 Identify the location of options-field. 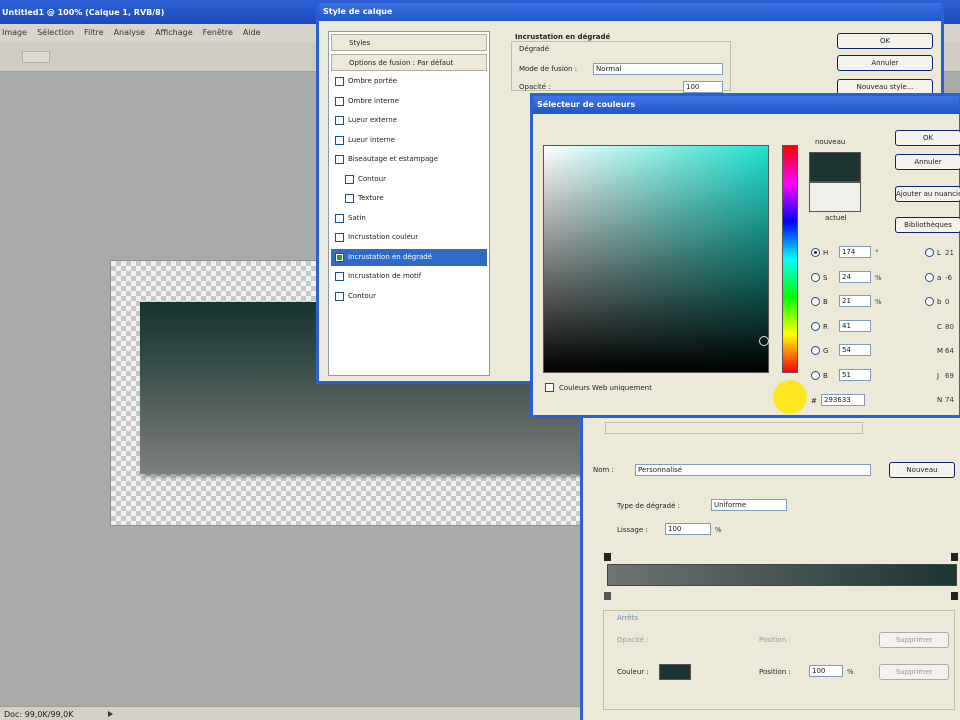
(36, 57).